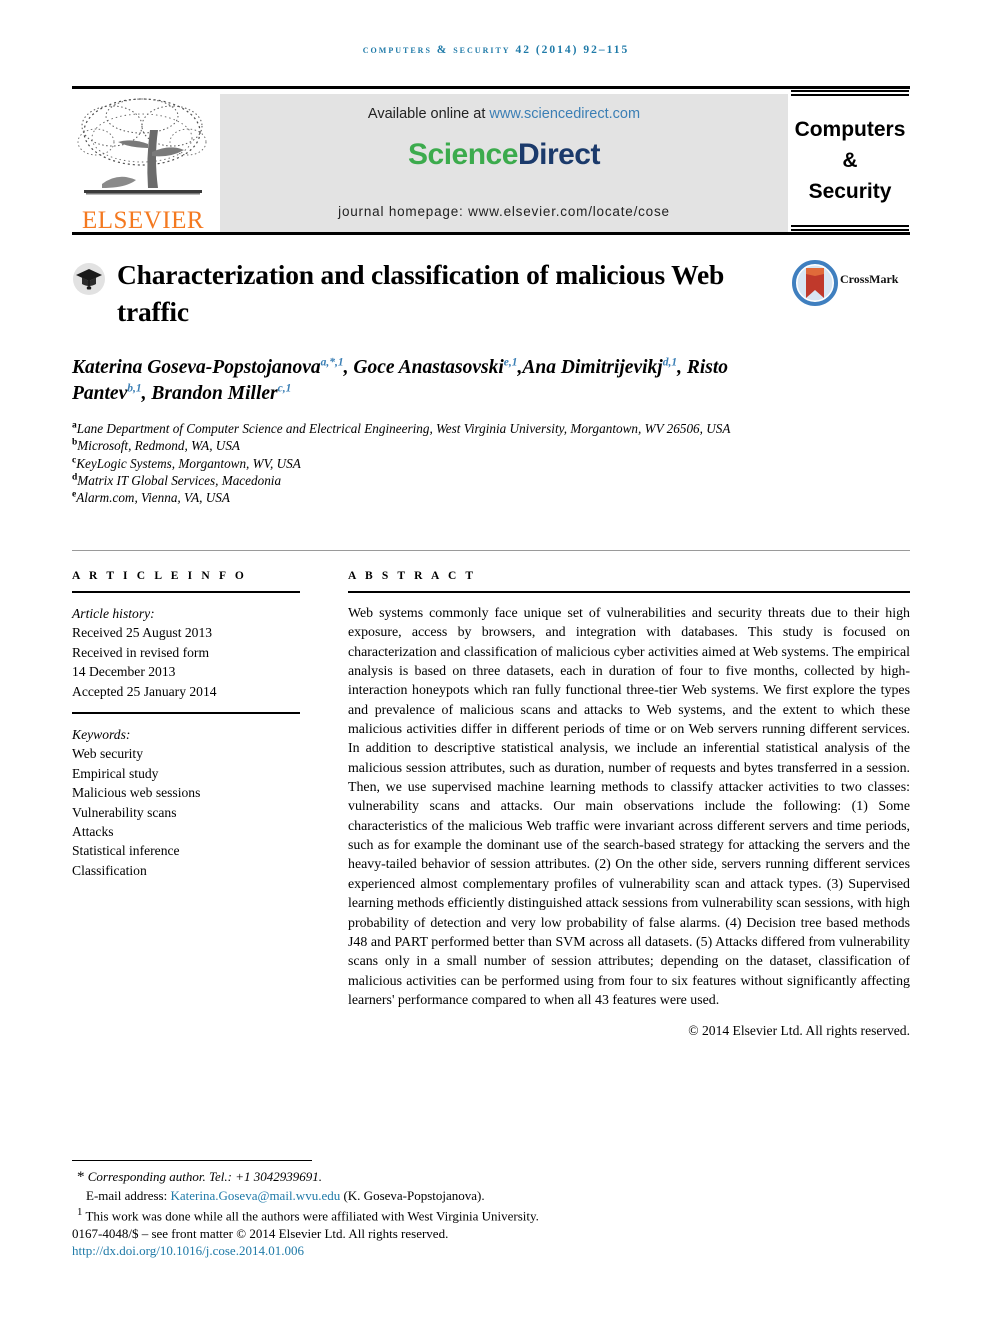  I want to click on keyword-item: Vulnerability scans, so click(124, 812).